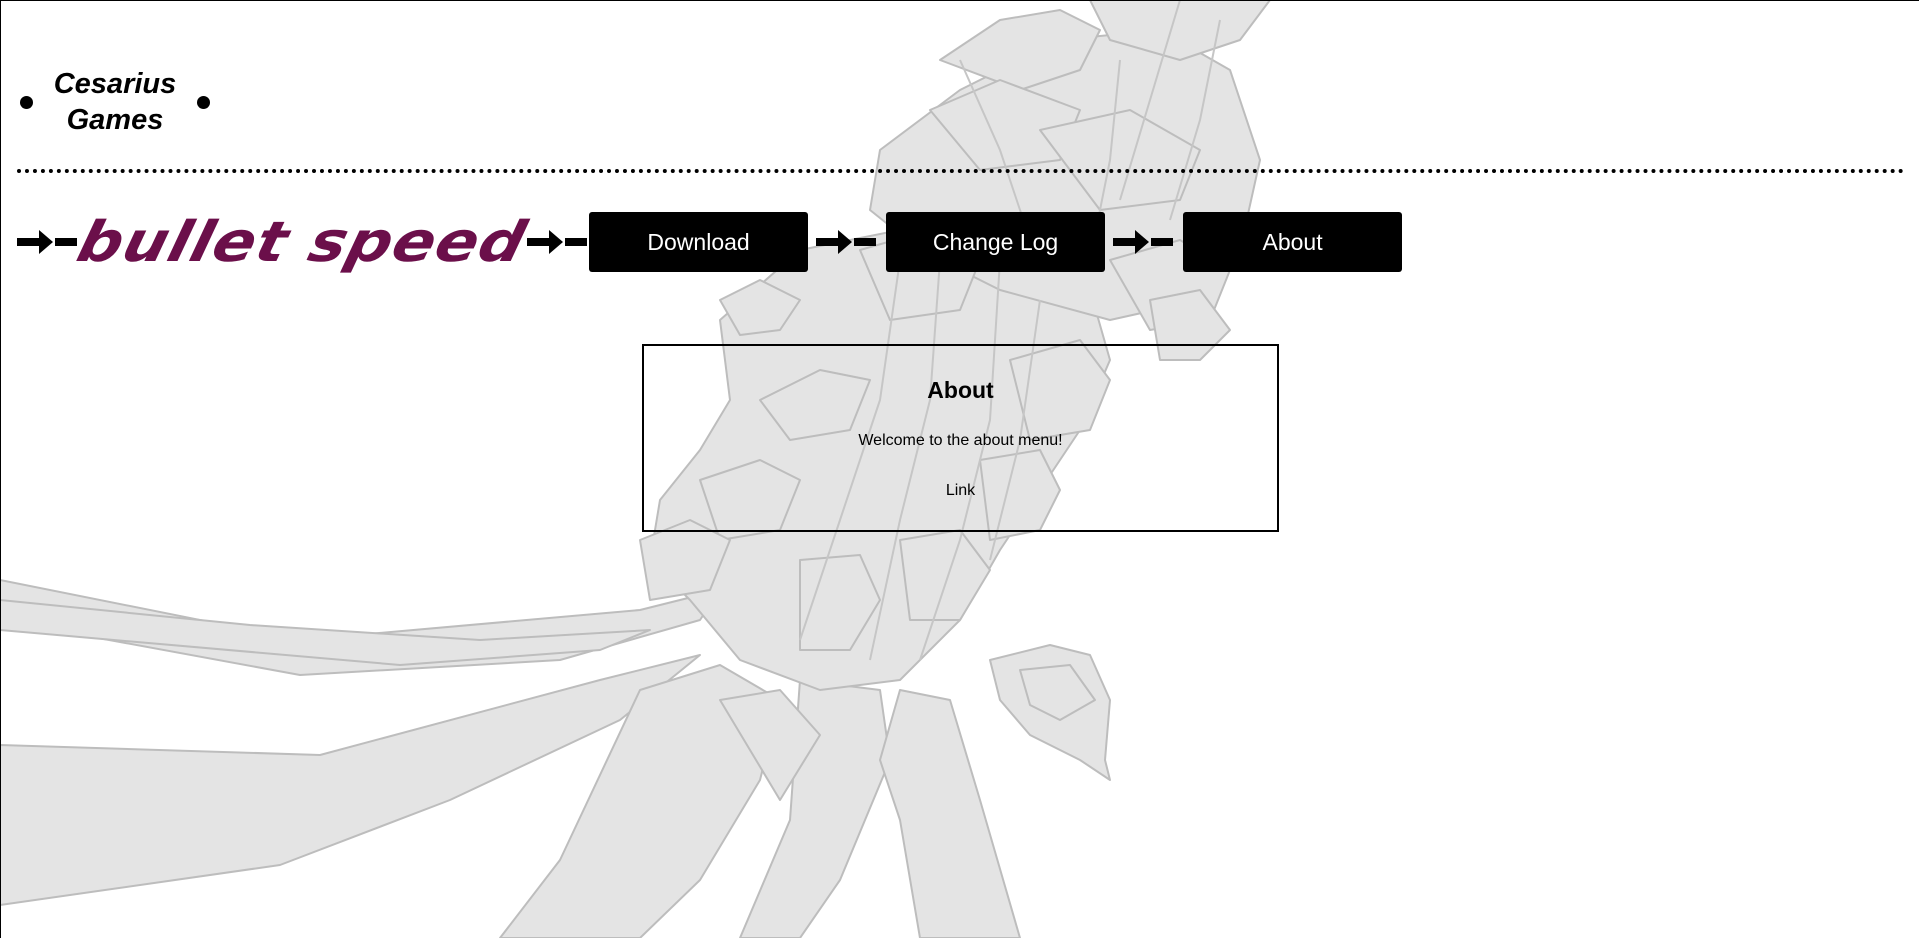  I want to click on main-nav: bullet speed Download Change Log About, so click(710, 242).